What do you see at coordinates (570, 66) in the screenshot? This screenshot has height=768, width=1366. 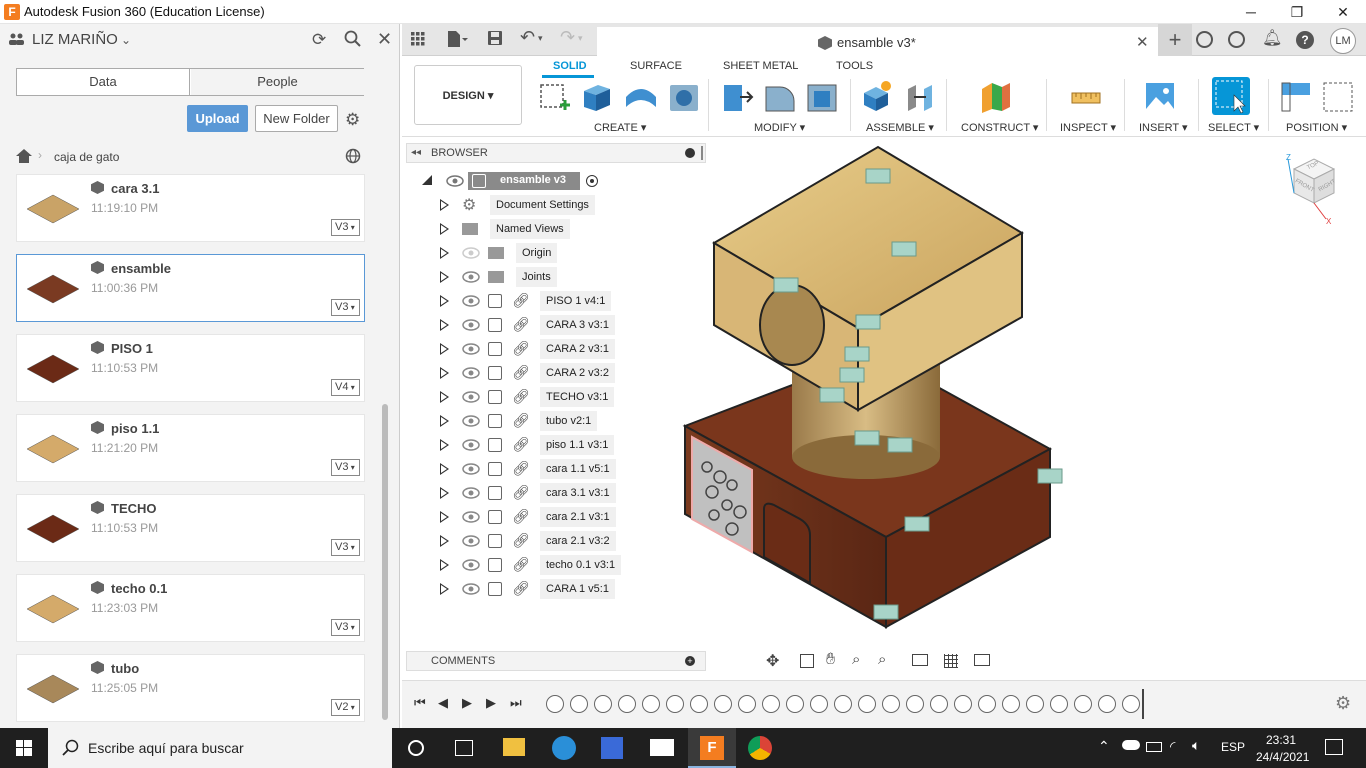 I see `tab-solid: SOLID` at bounding box center [570, 66].